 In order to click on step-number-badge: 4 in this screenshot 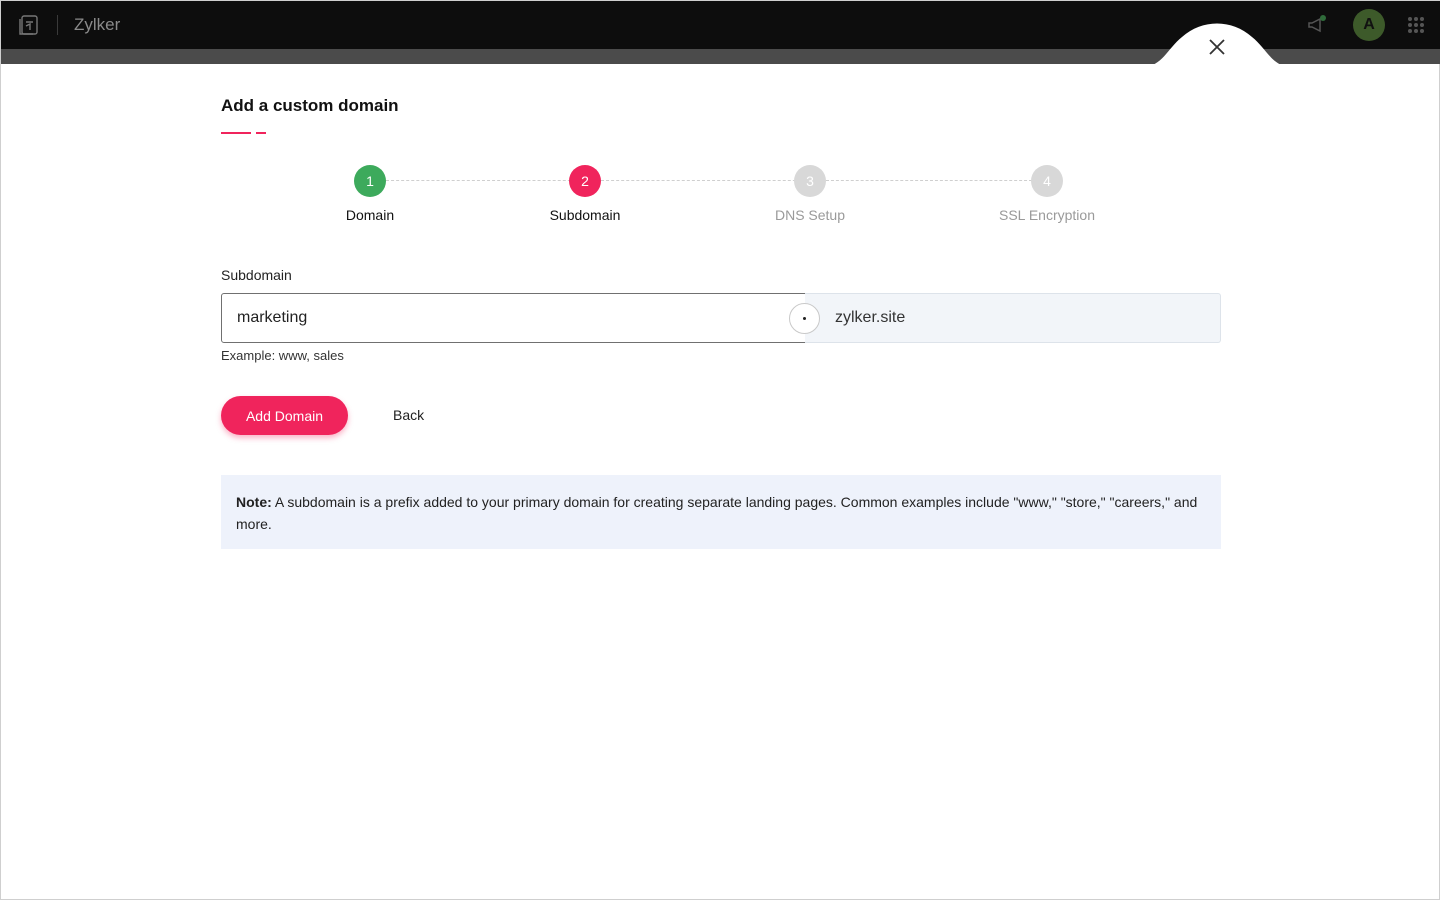, I will do `click(1047, 181)`.